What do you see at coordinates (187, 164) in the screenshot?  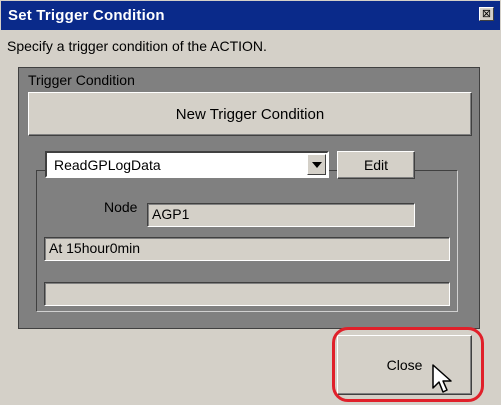 I see `trigger-select: ReadGPLogData` at bounding box center [187, 164].